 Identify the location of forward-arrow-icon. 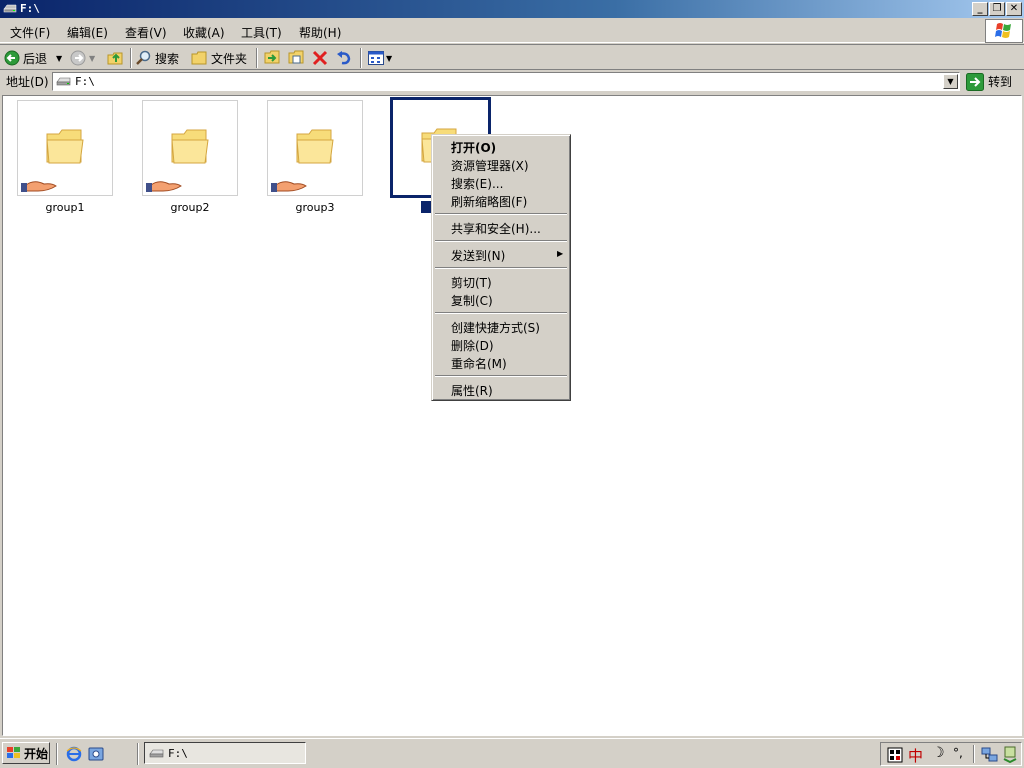
(78, 58).